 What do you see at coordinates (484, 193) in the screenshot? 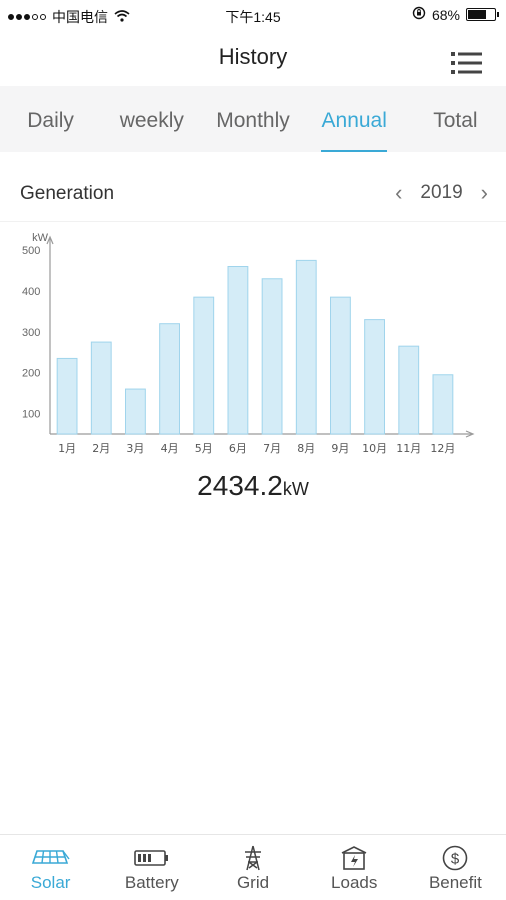
I see `chevron-right-icon: ›` at bounding box center [484, 193].